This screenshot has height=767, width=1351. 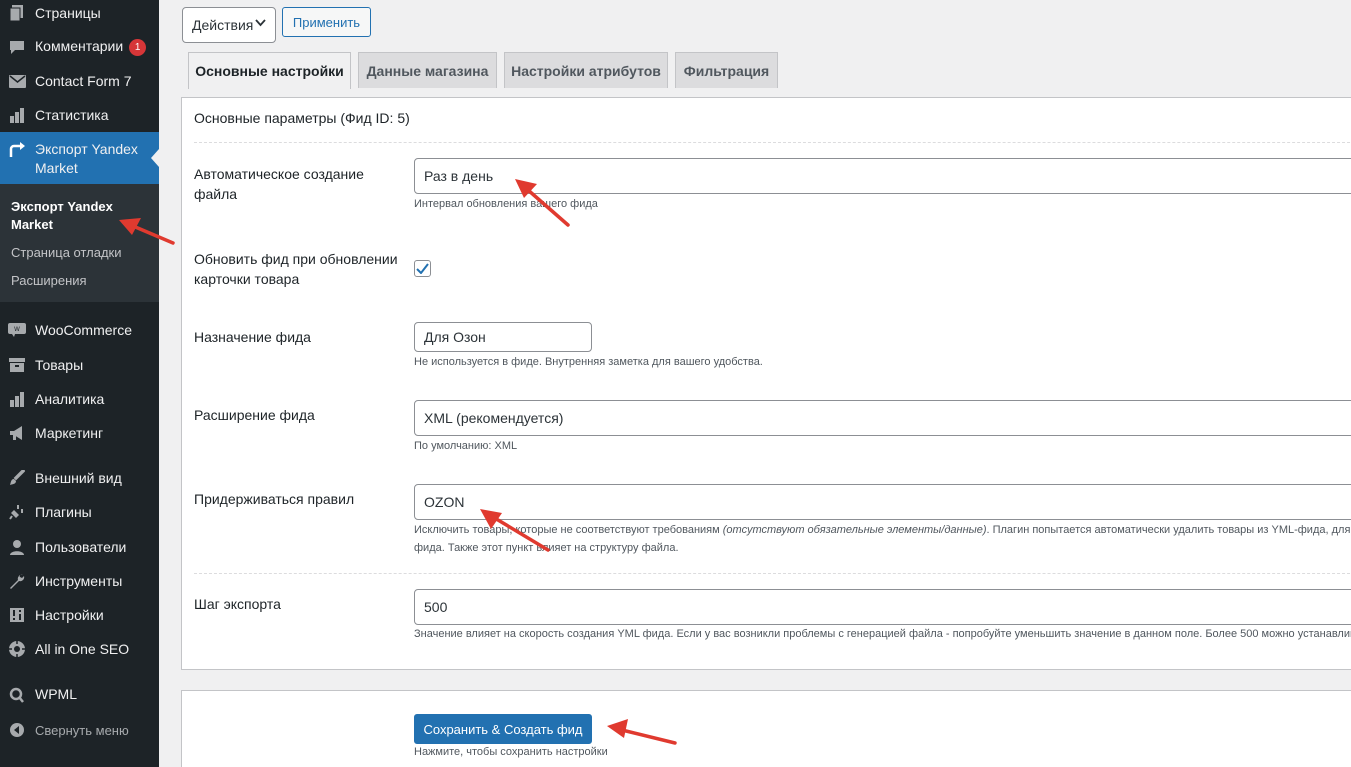 I want to click on extension-select: XML (рекомендуется), so click(x=882, y=418).